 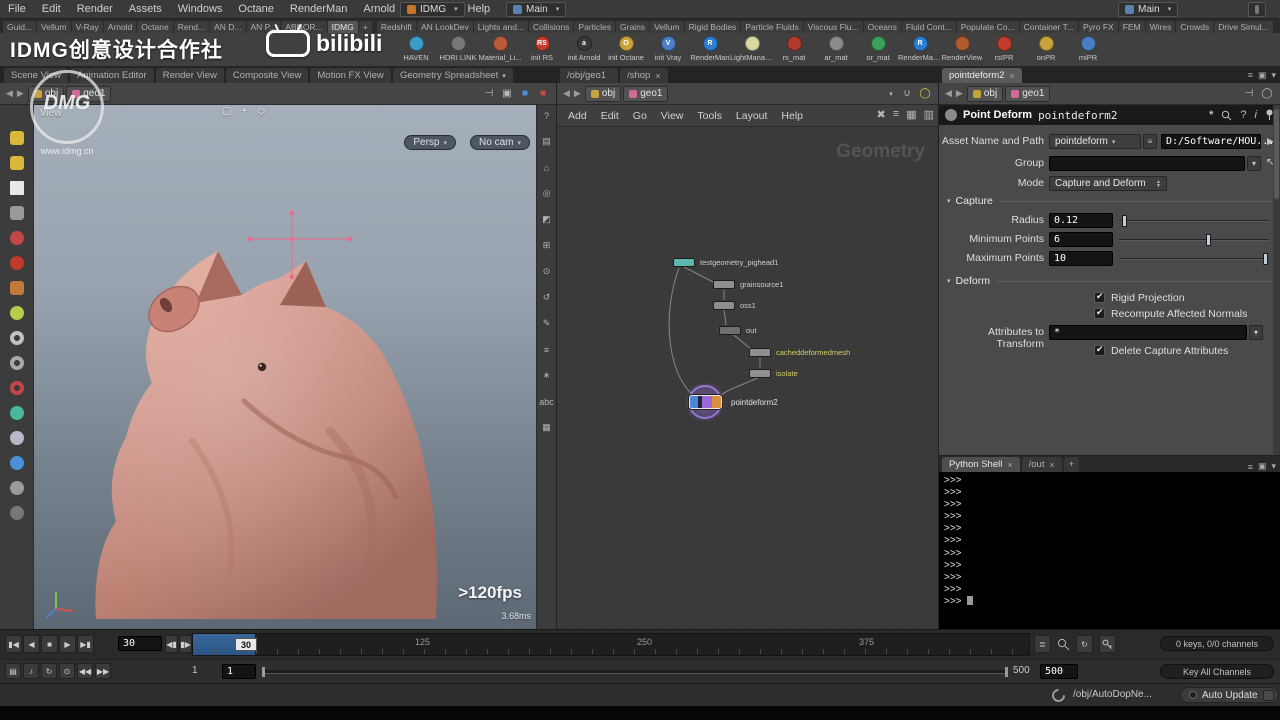 I want to click on value-field: 10, so click(x=1081, y=258).